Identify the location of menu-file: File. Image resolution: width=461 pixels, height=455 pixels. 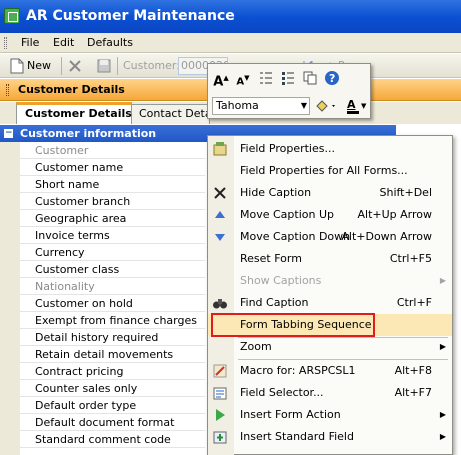
(30, 42).